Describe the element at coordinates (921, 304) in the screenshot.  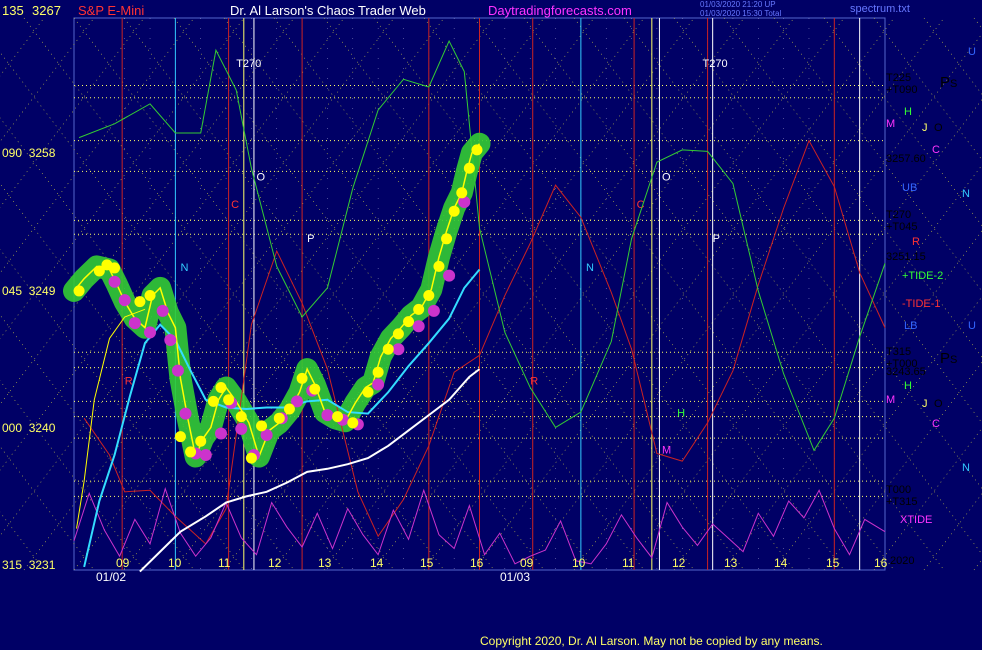
I see `right-label-tide1: -TIDE-1` at that location.